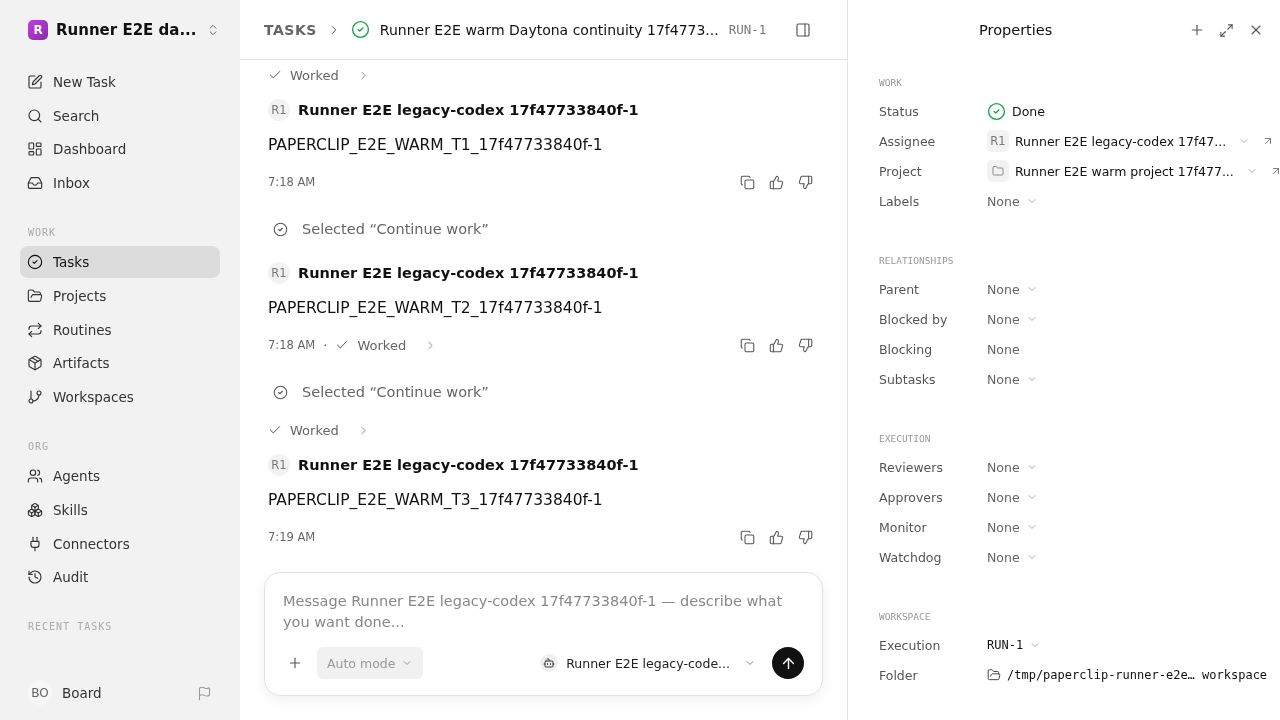  I want to click on people-icon, so click(35, 476).